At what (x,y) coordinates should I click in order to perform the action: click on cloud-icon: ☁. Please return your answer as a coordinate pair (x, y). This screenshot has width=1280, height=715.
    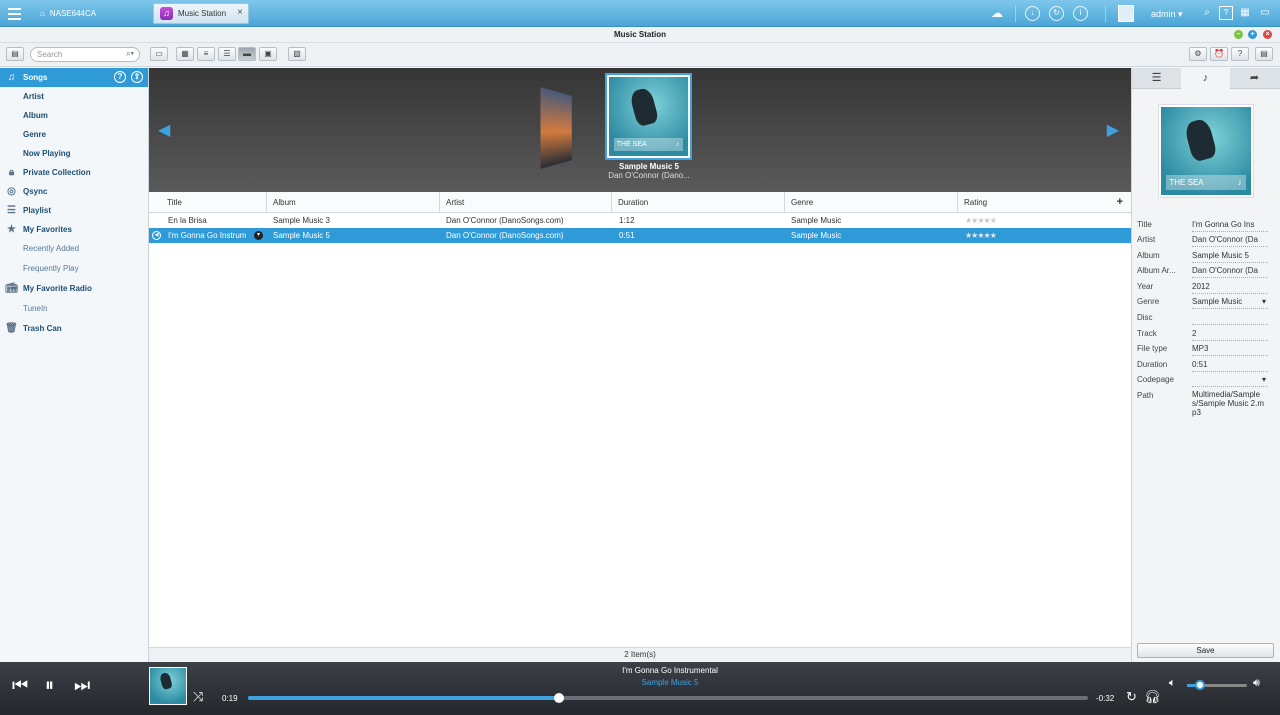
    Looking at the image, I should click on (997, 13).